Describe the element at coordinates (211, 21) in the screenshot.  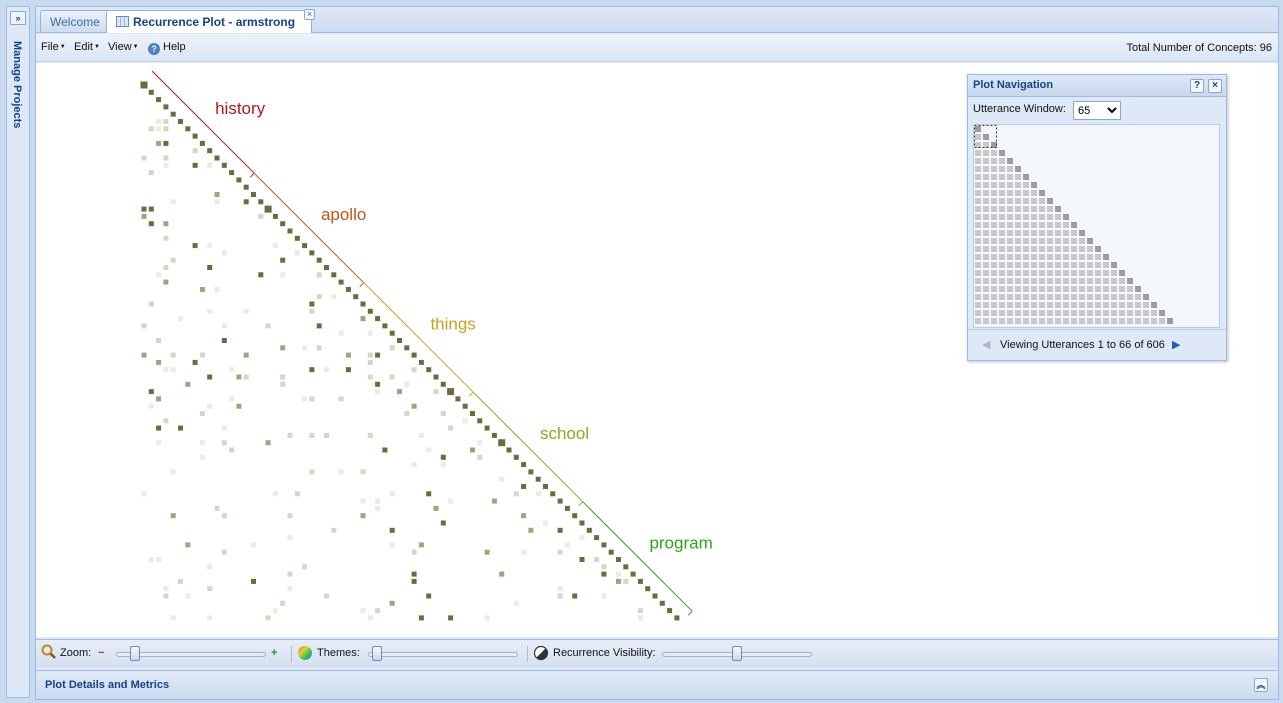
I see `tab-recurrence-plot: Recurrence Plot - armstrong ×` at that location.